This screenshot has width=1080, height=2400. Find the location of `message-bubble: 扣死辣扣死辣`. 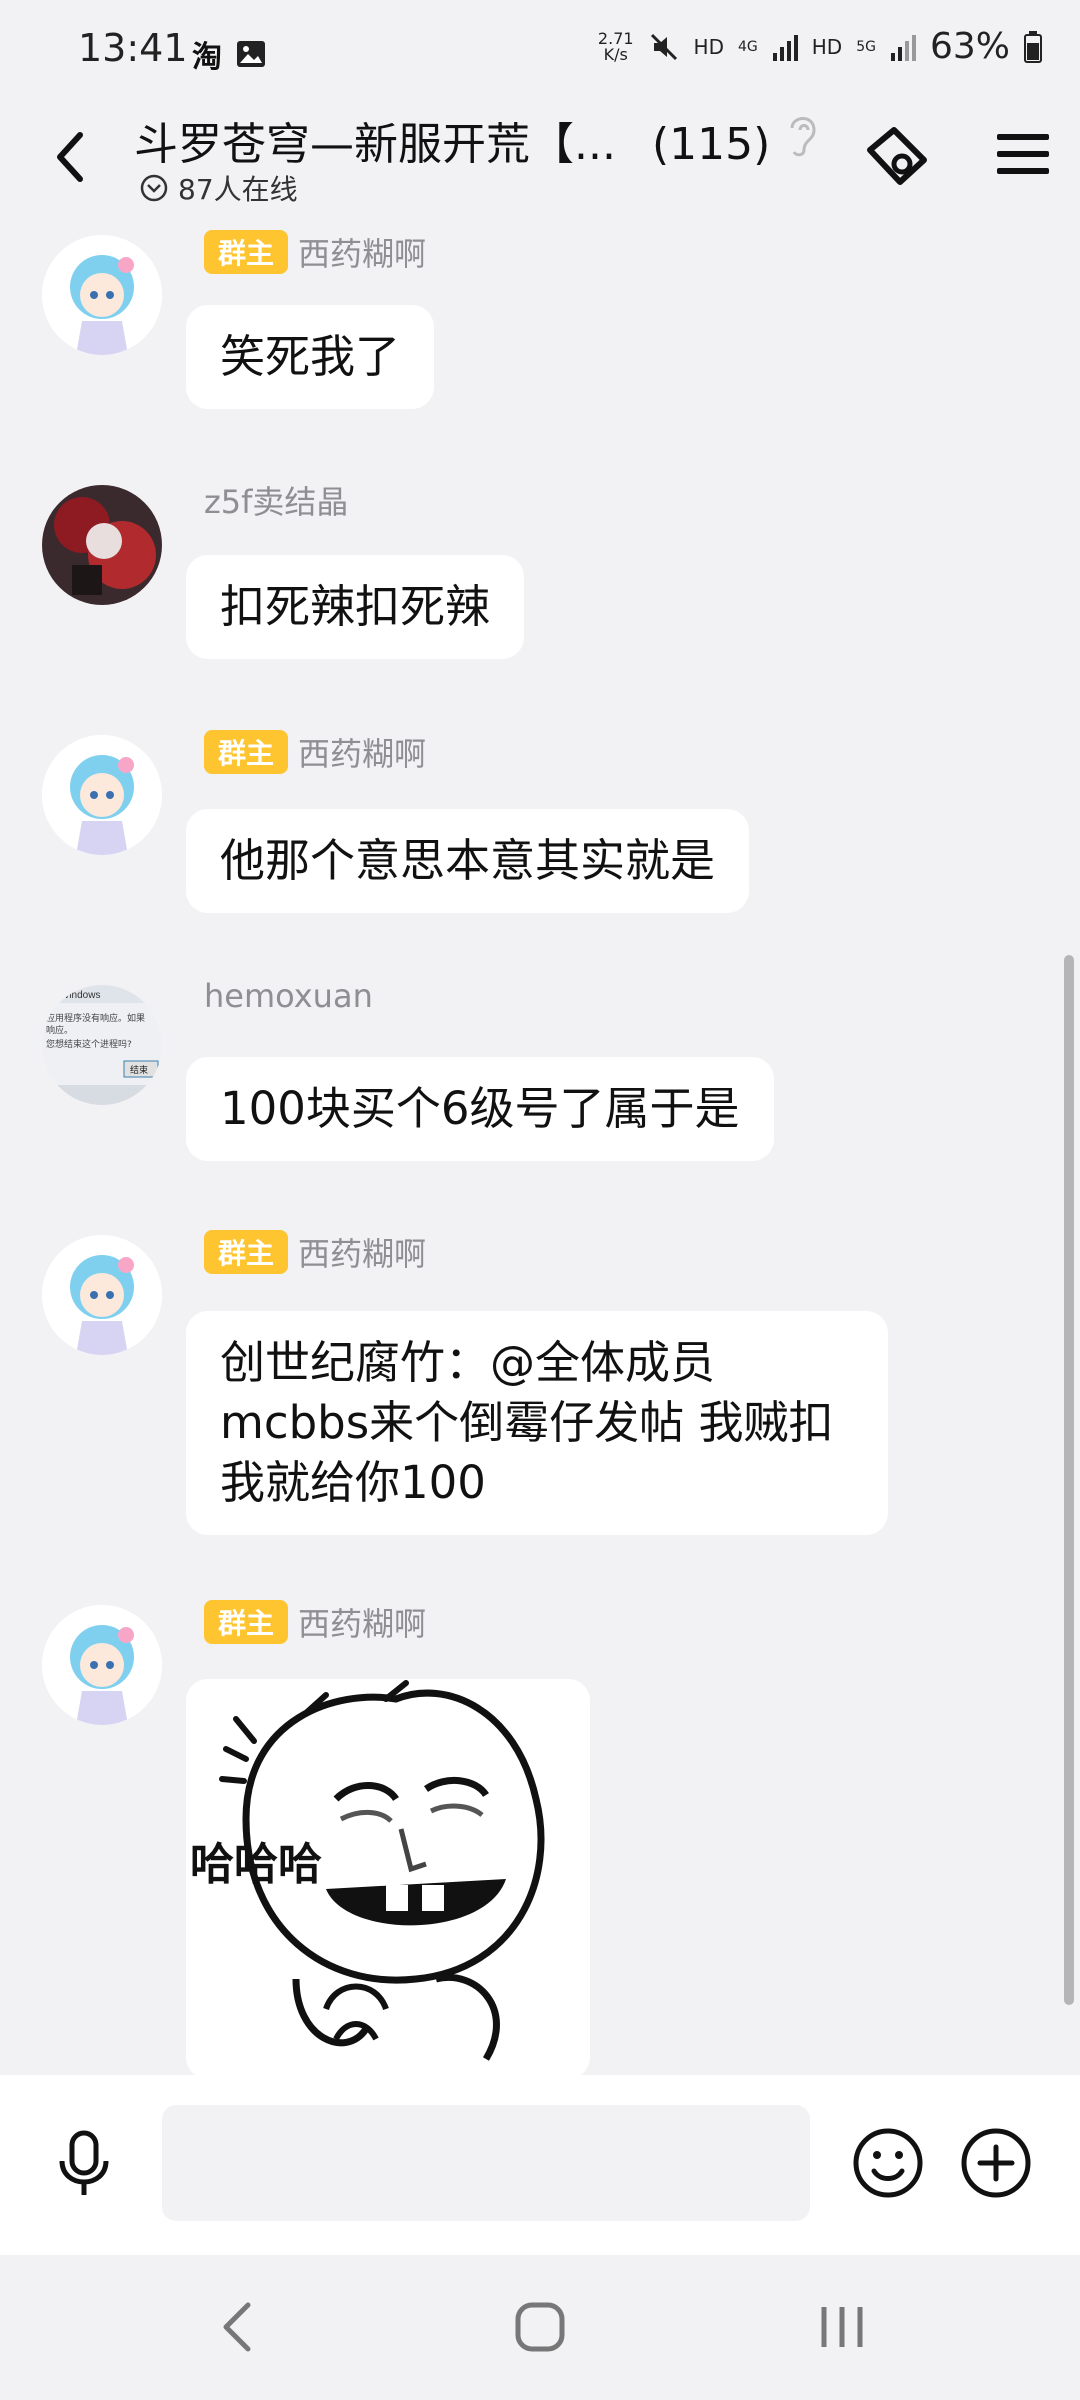

message-bubble: 扣死辣扣死辣 is located at coordinates (355, 607).